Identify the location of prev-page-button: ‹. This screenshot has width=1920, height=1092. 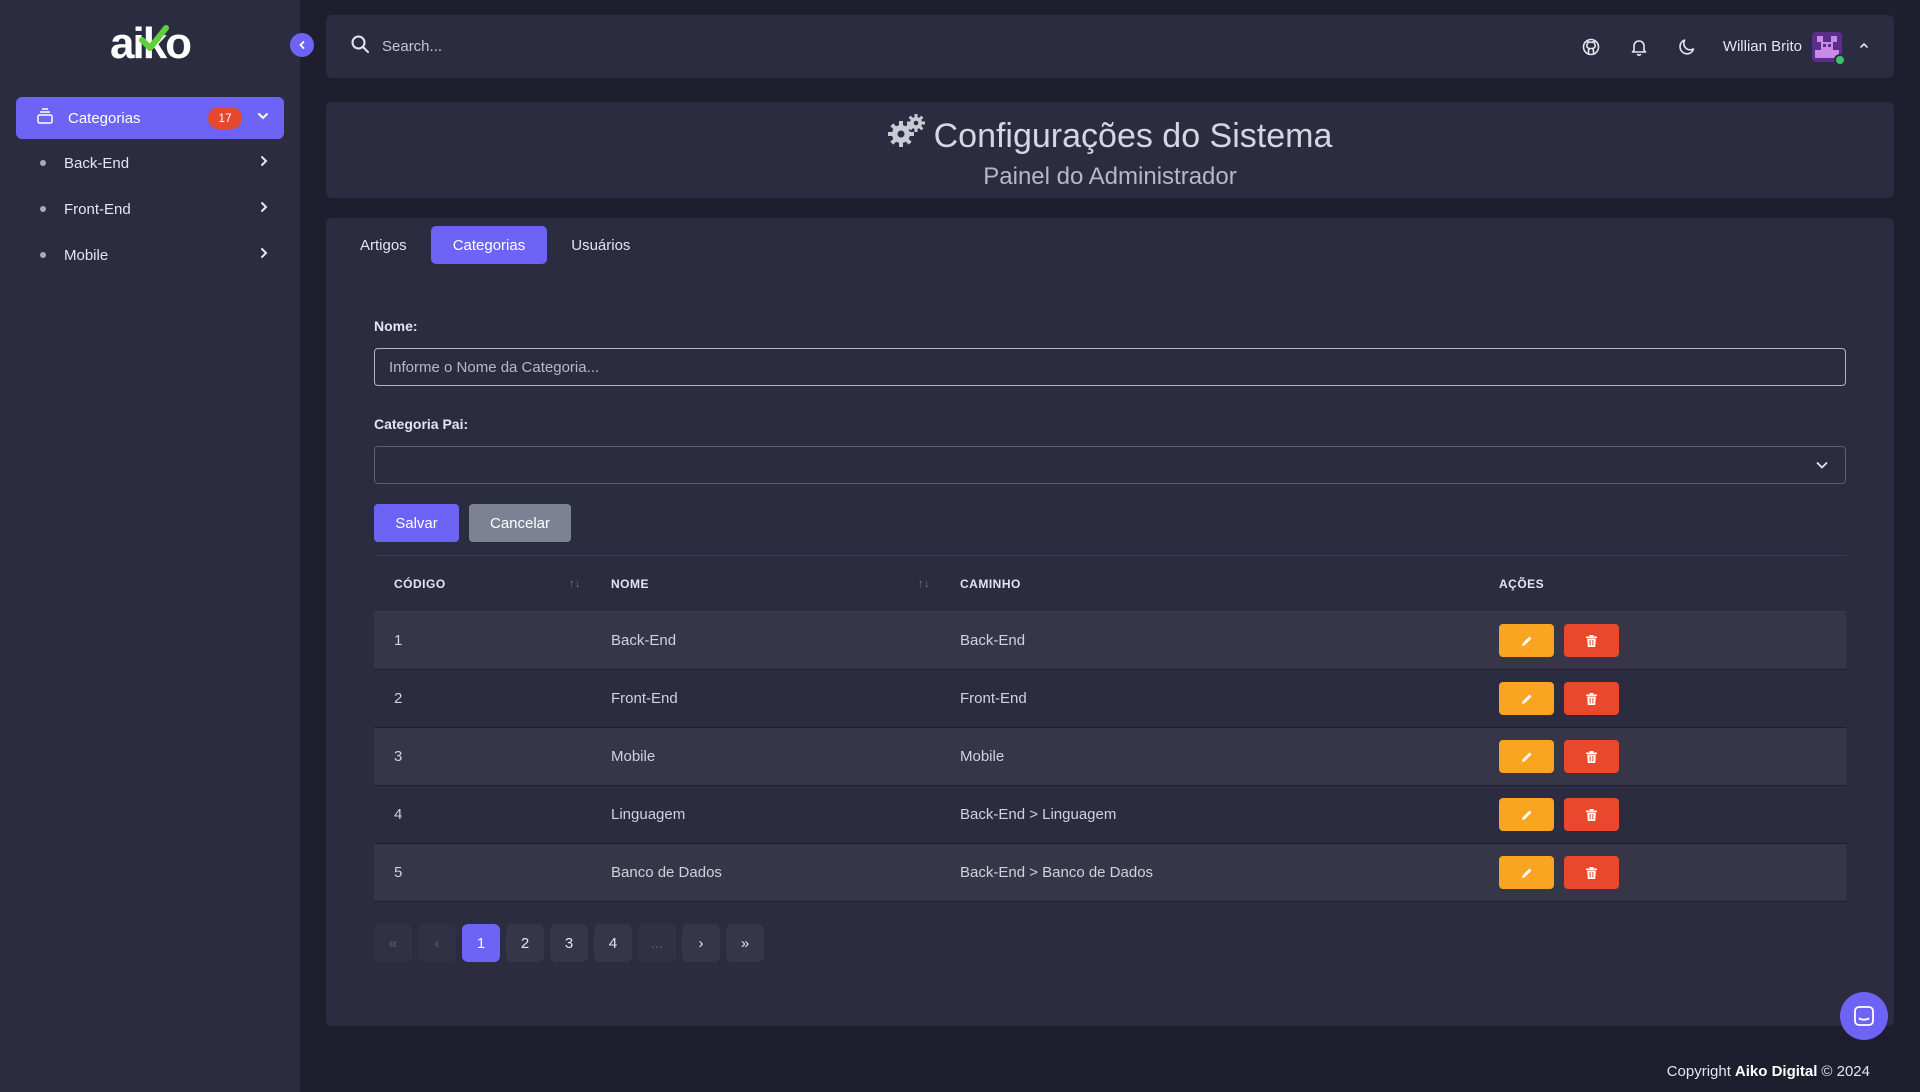
(437, 943).